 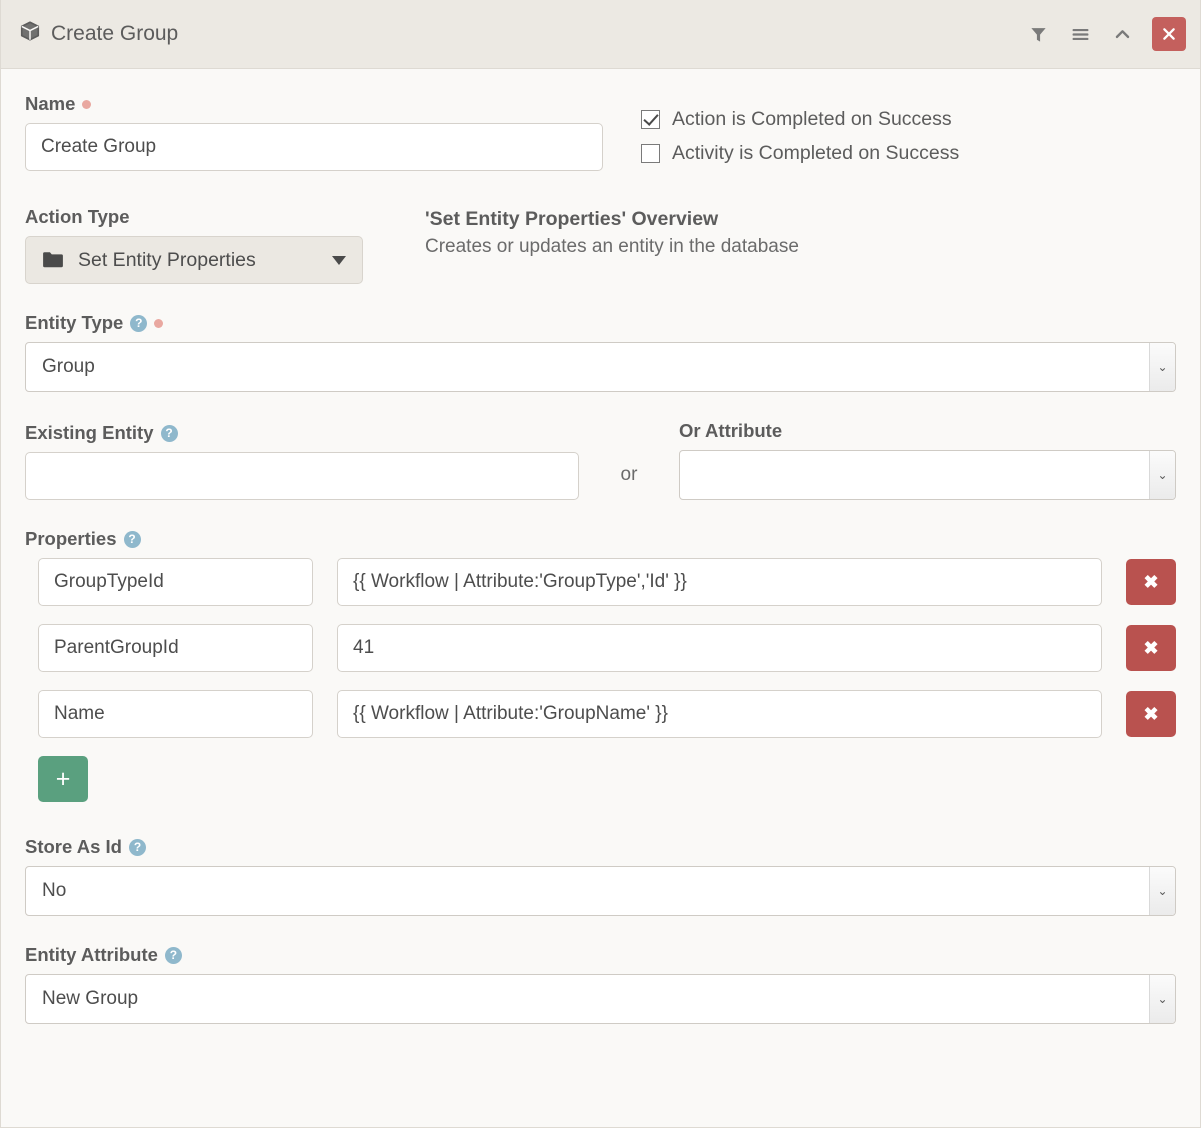 What do you see at coordinates (572, 219) in the screenshot?
I see `overview-title: 'Set Entity Properties' Overview` at bounding box center [572, 219].